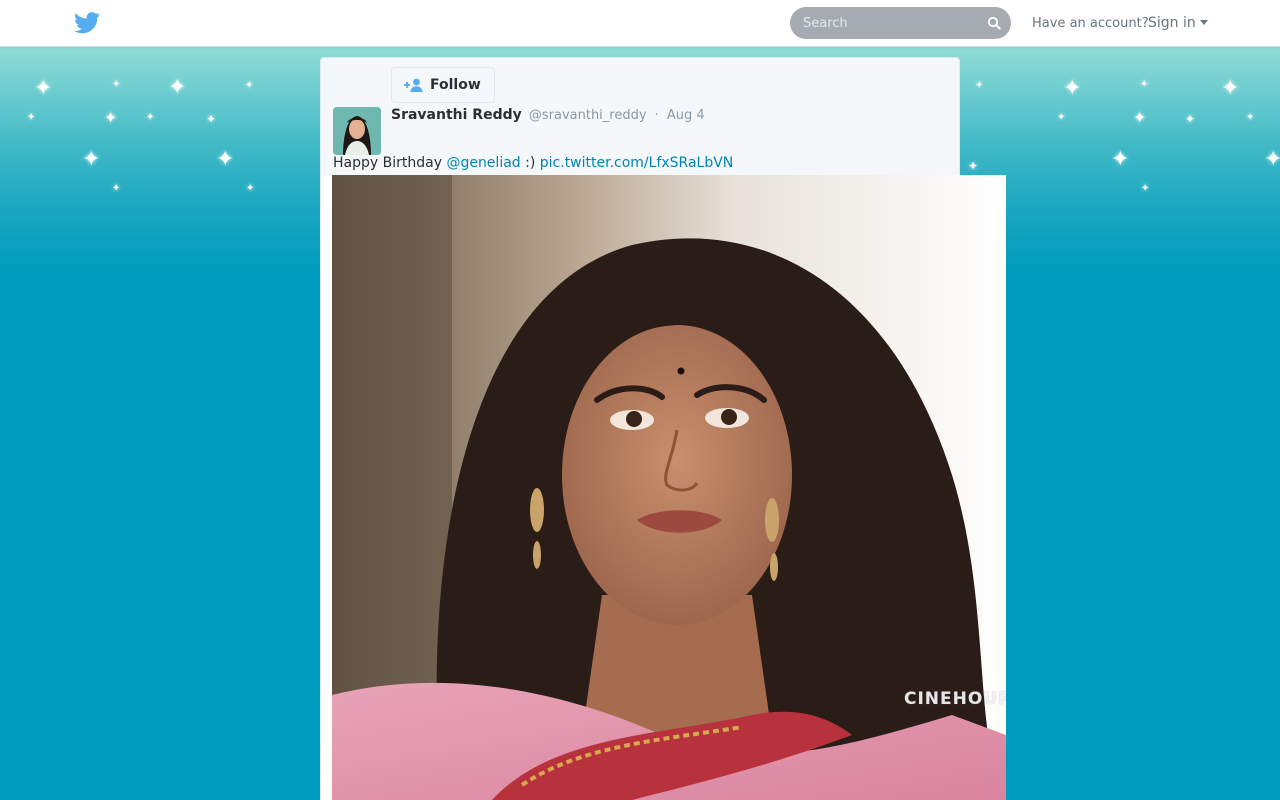 The width and height of the screenshot is (1280, 800). What do you see at coordinates (1090, 23) in the screenshot?
I see `have-account-label: Have an account?` at bounding box center [1090, 23].